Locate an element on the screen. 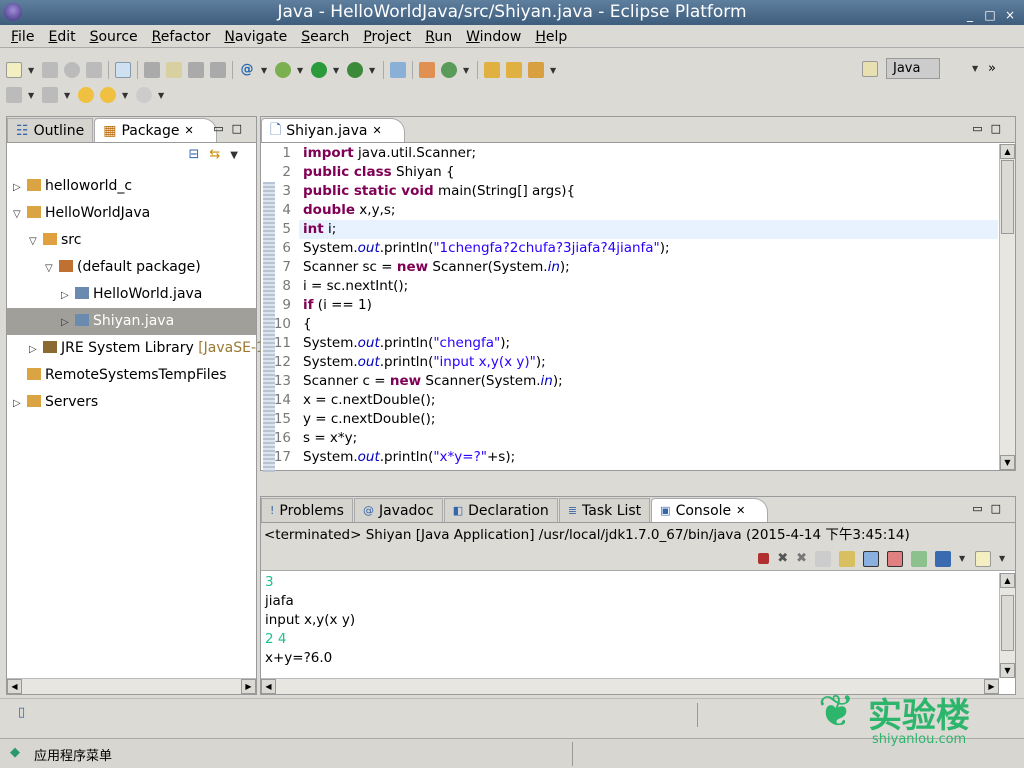  terminate-icon is located at coordinates (764, 558).